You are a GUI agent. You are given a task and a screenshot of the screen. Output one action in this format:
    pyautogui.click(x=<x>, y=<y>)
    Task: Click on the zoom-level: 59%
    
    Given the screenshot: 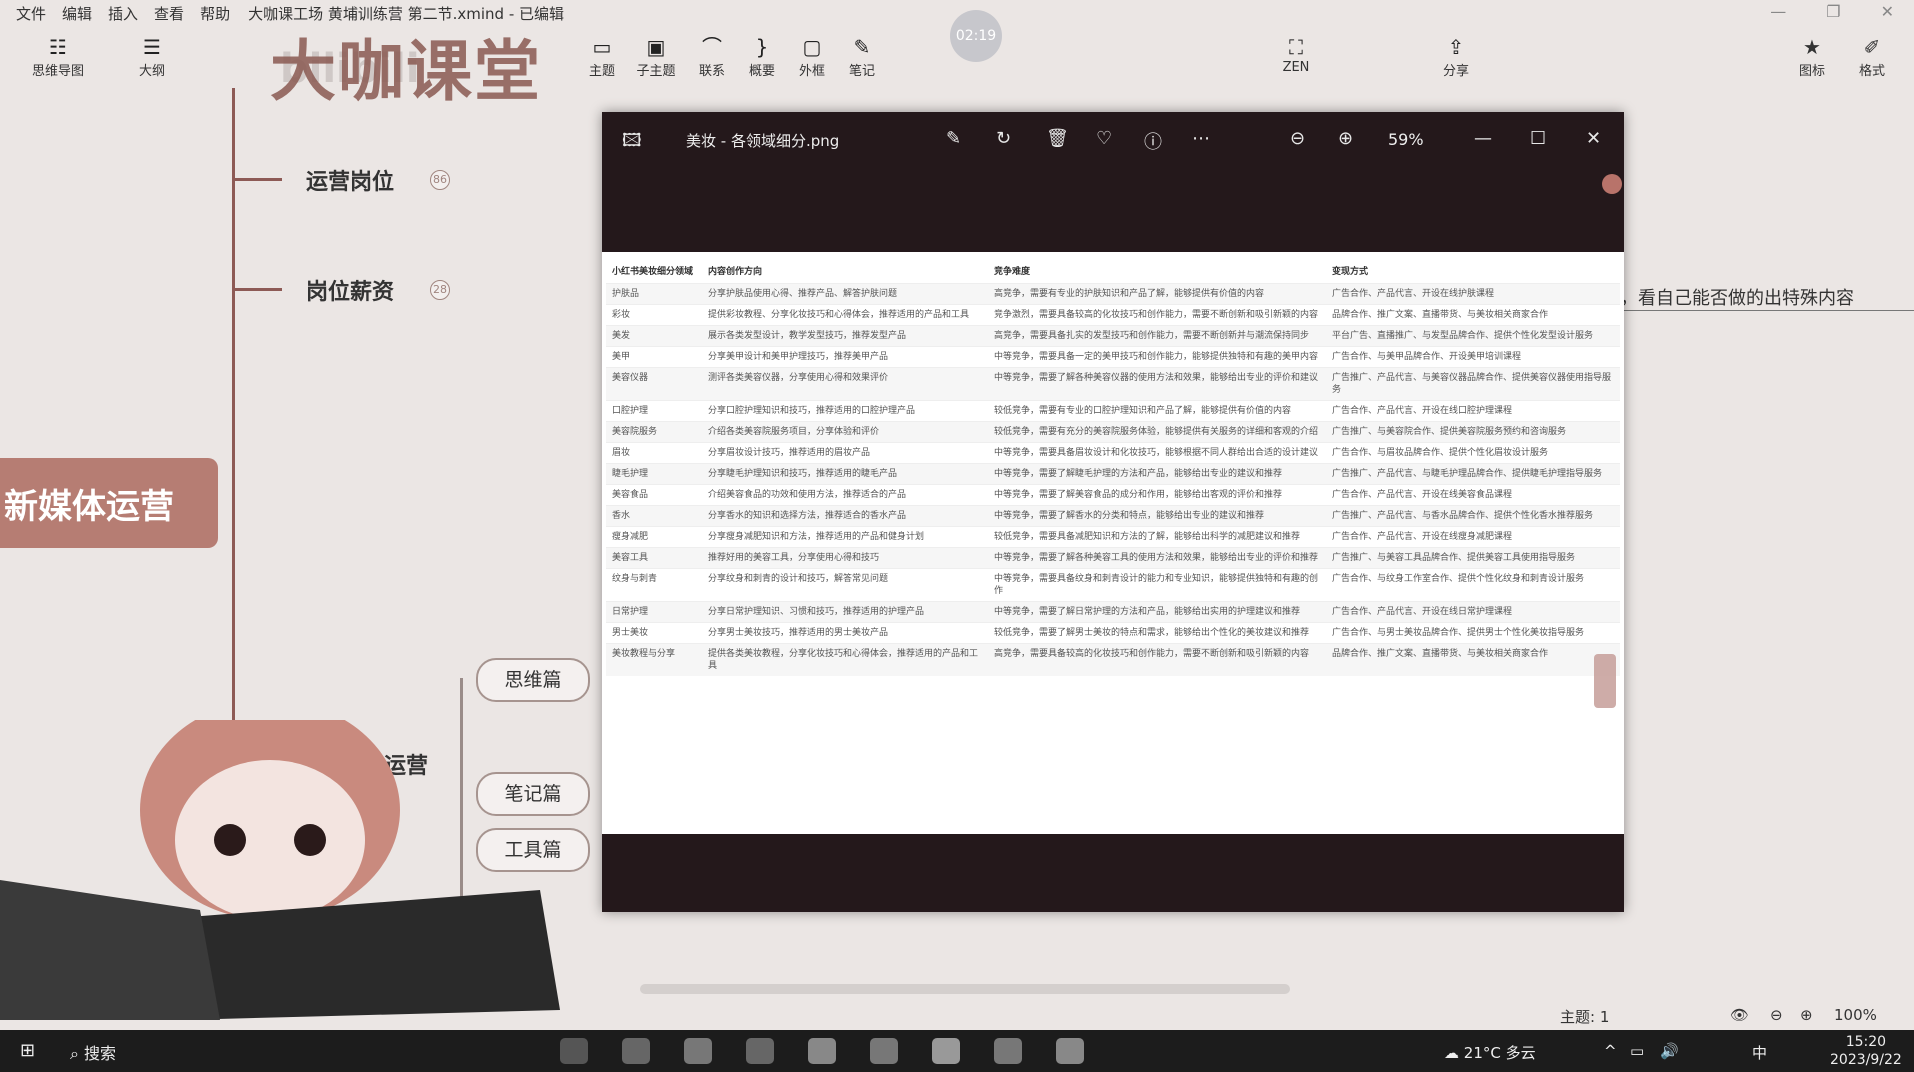 What is the action you would take?
    pyautogui.click(x=1406, y=139)
    